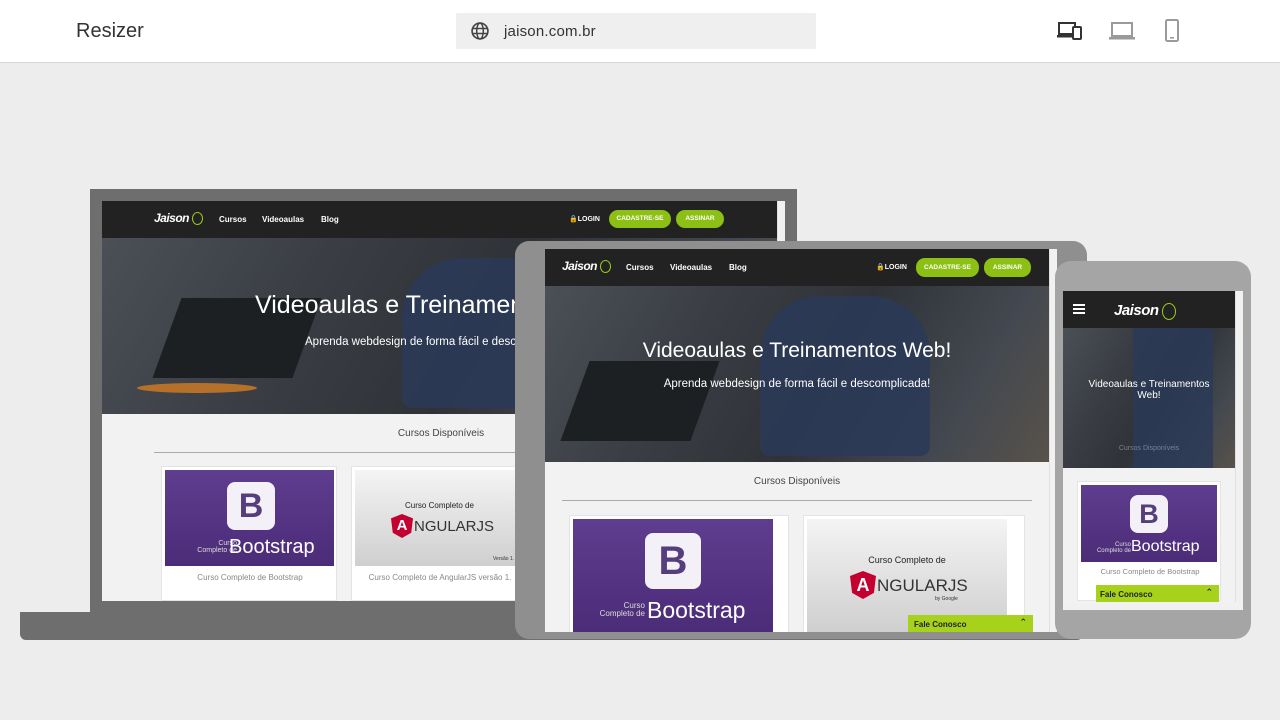  Describe the element at coordinates (1149, 448) in the screenshot. I see `faded-text: Cursos Disponíveis` at that location.